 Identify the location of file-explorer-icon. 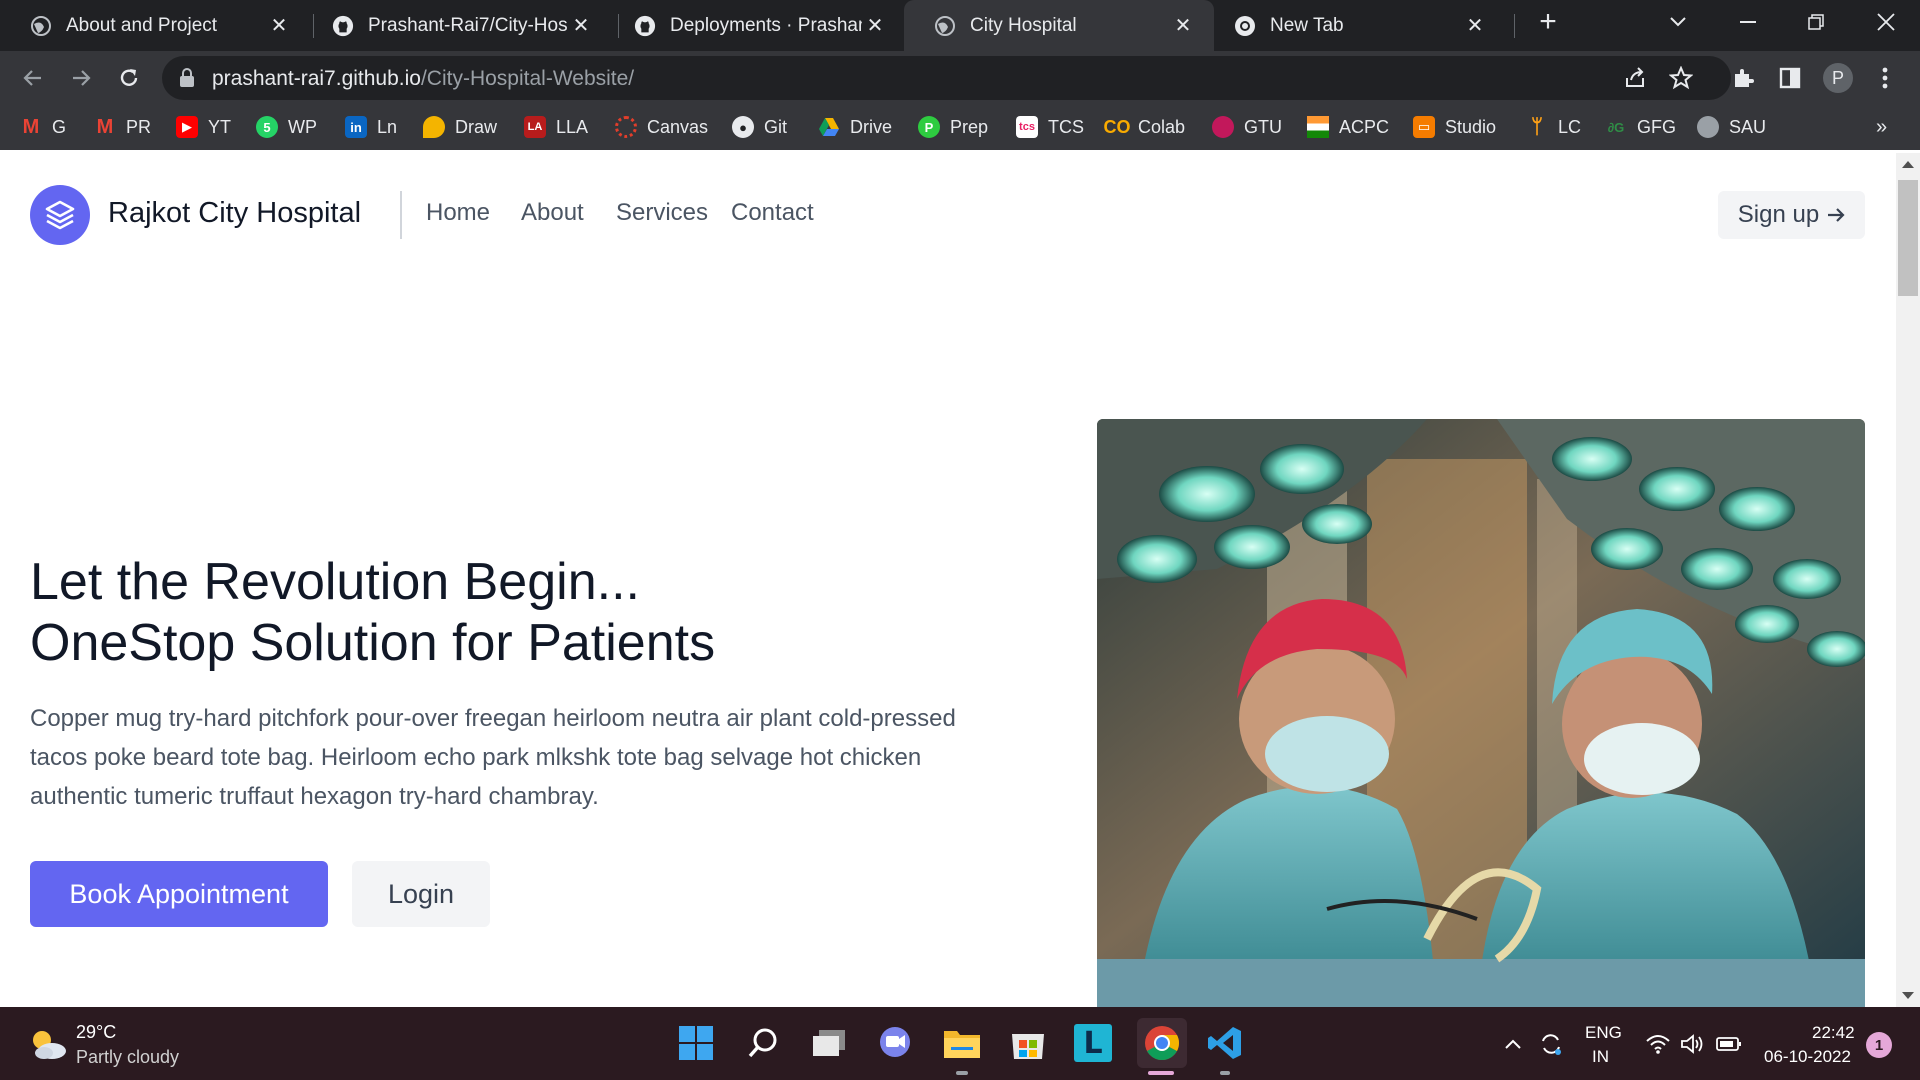
(962, 1043).